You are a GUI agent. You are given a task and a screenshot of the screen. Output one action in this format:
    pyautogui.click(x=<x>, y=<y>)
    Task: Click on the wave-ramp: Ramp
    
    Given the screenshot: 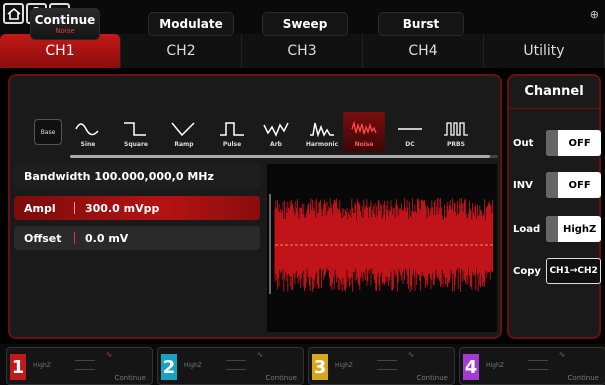 What is the action you would take?
    pyautogui.click(x=184, y=132)
    